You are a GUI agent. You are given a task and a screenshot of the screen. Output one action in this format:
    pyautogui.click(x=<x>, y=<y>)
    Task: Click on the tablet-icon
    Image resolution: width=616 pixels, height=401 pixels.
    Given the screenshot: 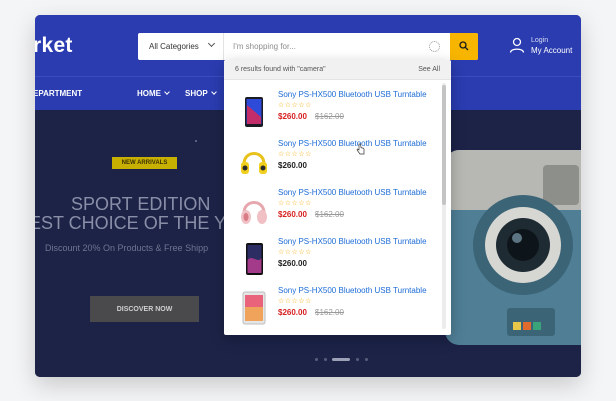 What is the action you would take?
    pyautogui.click(x=254, y=308)
    